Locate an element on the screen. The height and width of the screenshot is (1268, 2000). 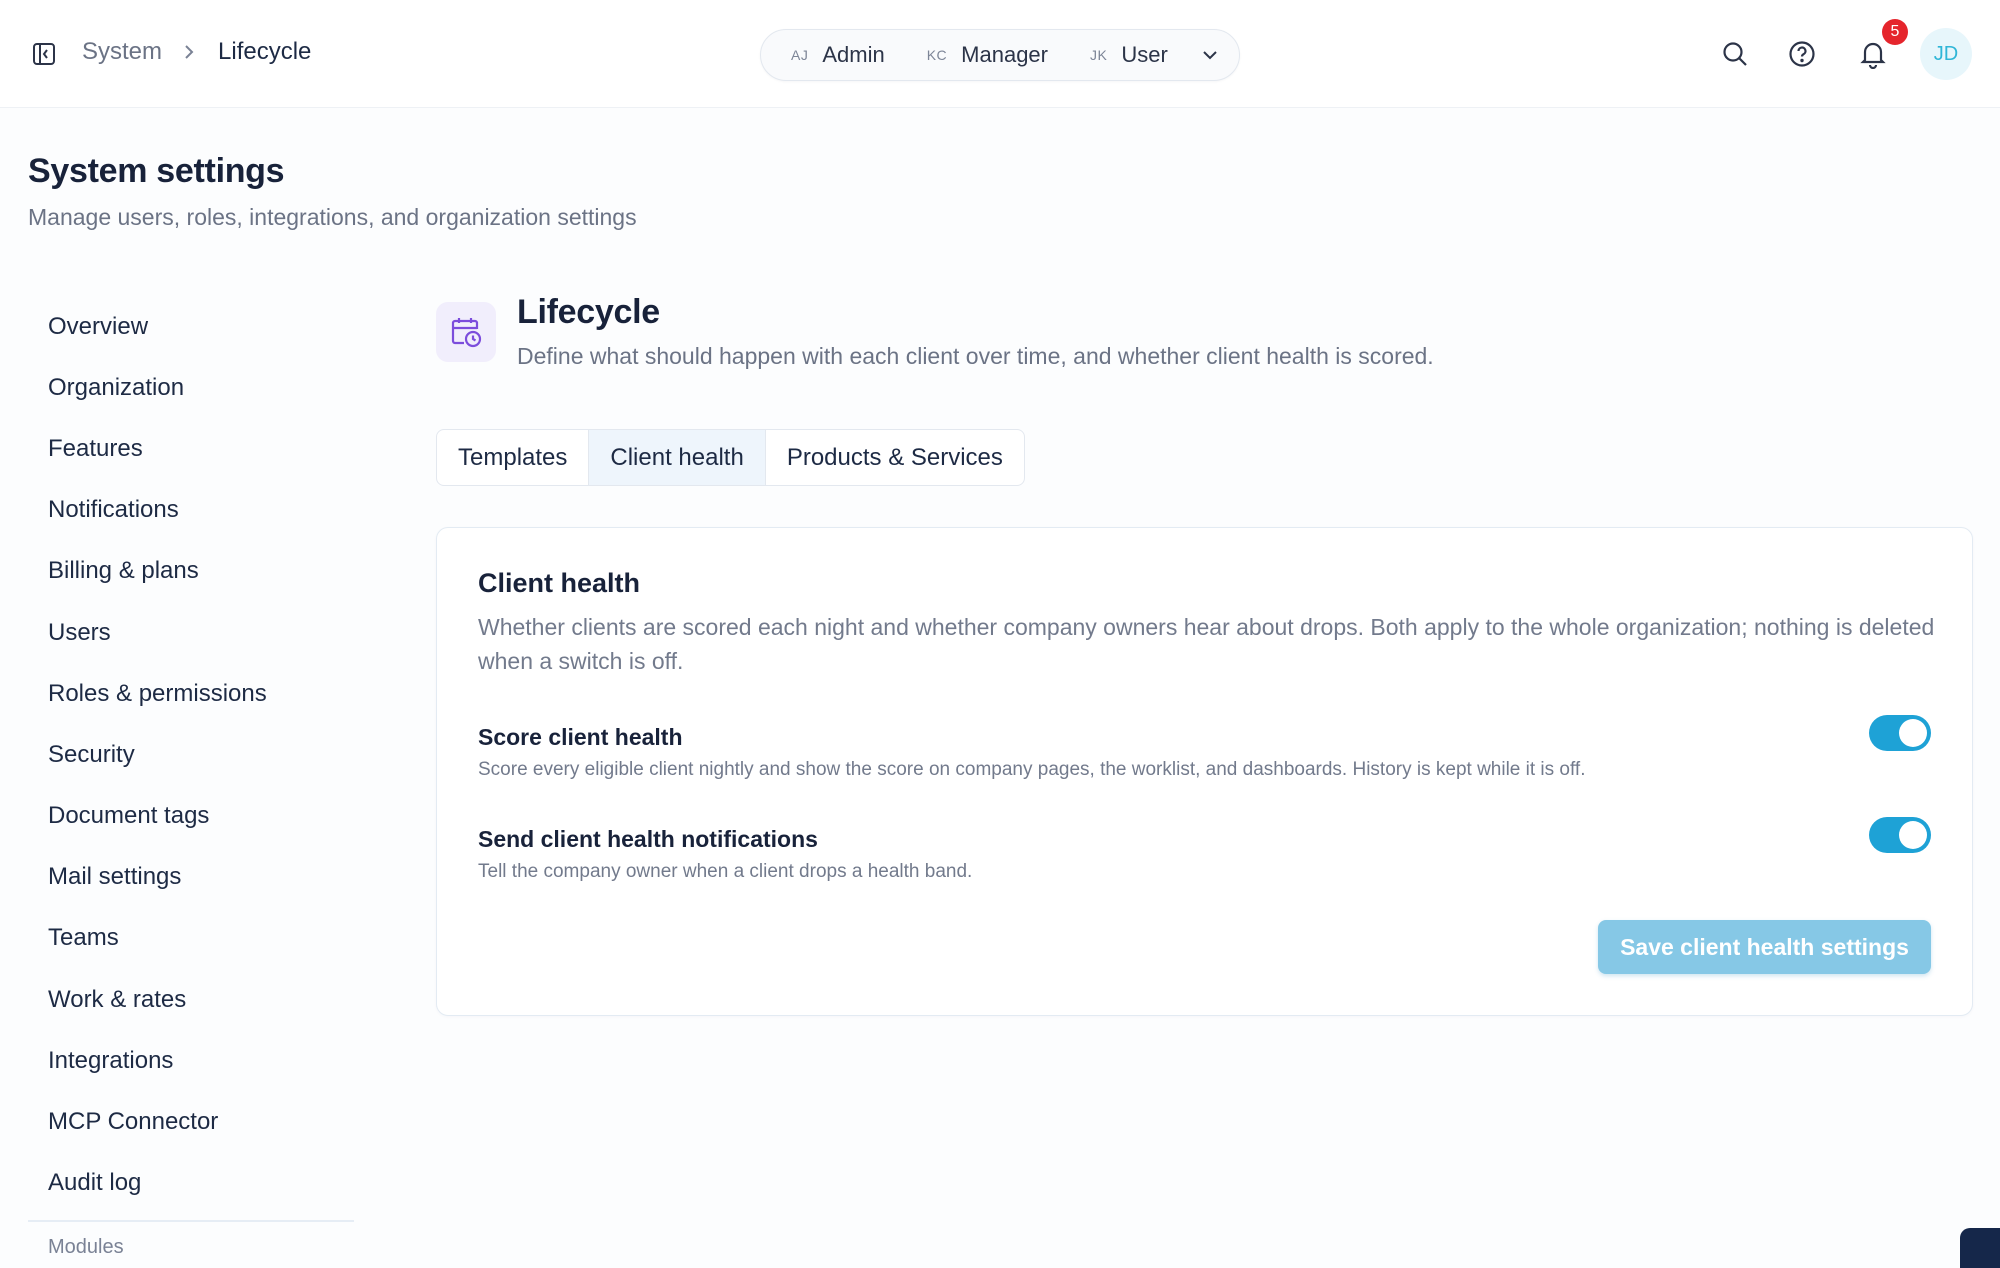
sidebar-divider is located at coordinates (191, 1221).